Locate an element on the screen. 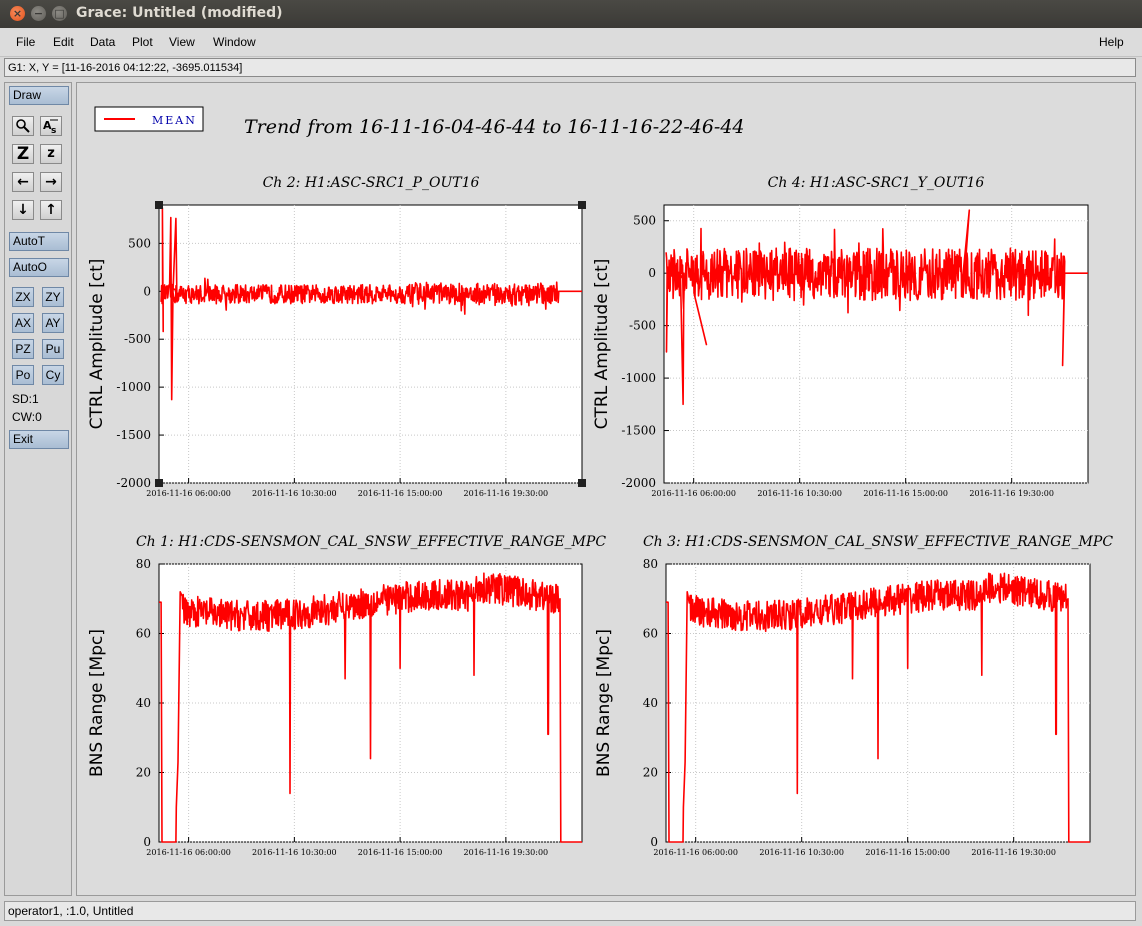 The height and width of the screenshot is (926, 1142). status-bar: operator1, :1.0, Untitled is located at coordinates (570, 911).